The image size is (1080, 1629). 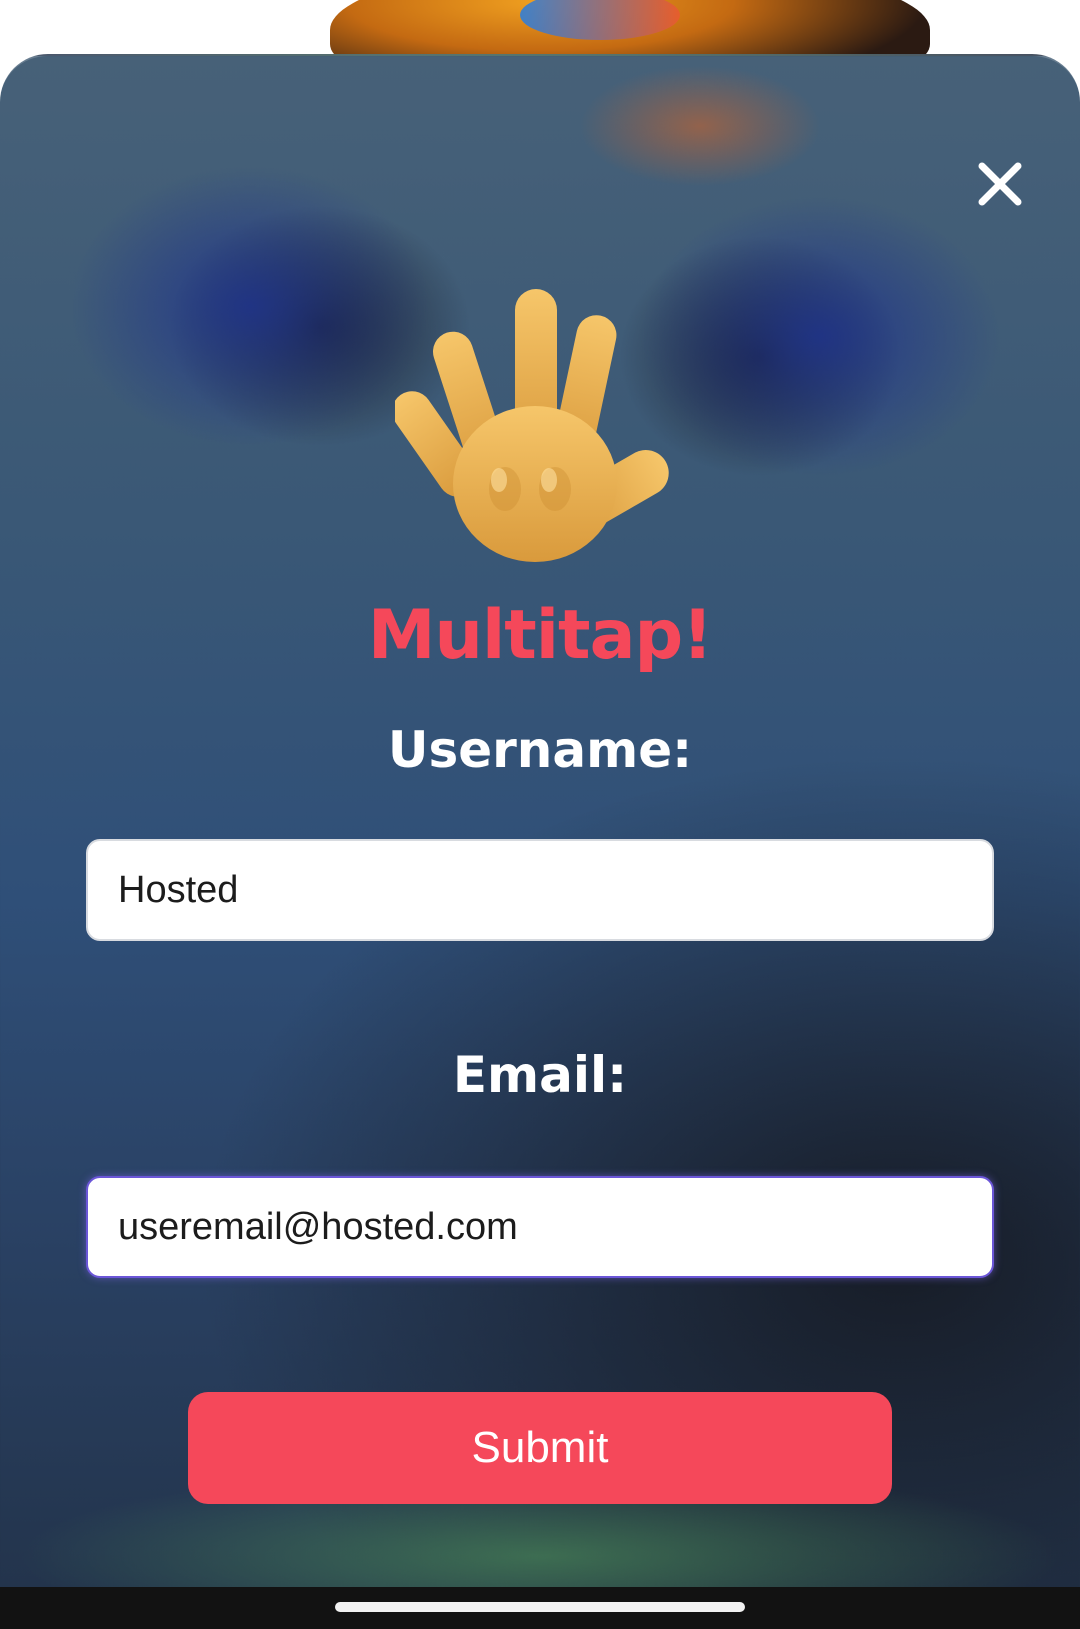 I want to click on app-title: Multitap!, so click(x=540, y=635).